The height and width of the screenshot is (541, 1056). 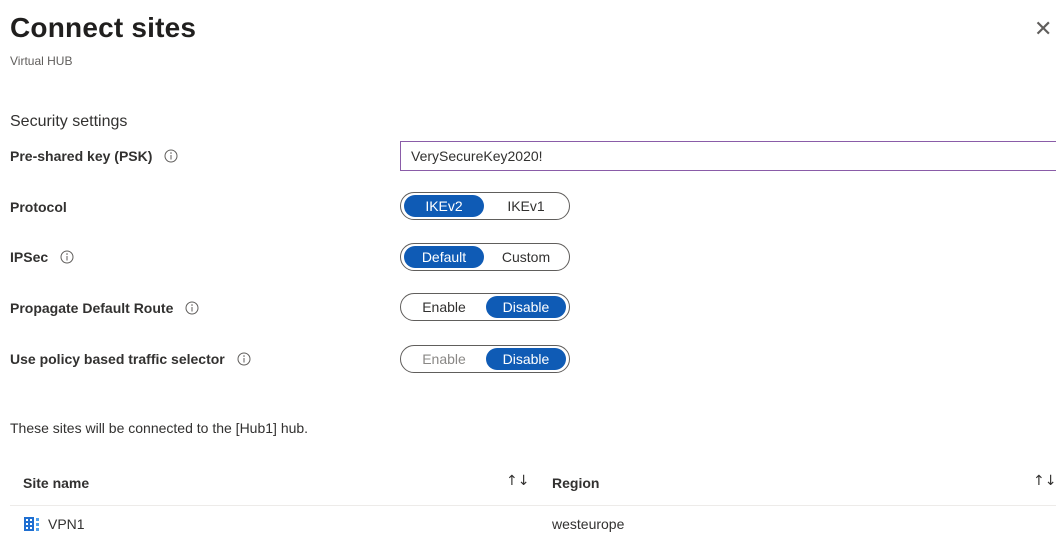 I want to click on protocol-label-row: Protocol, so click(x=38, y=207).